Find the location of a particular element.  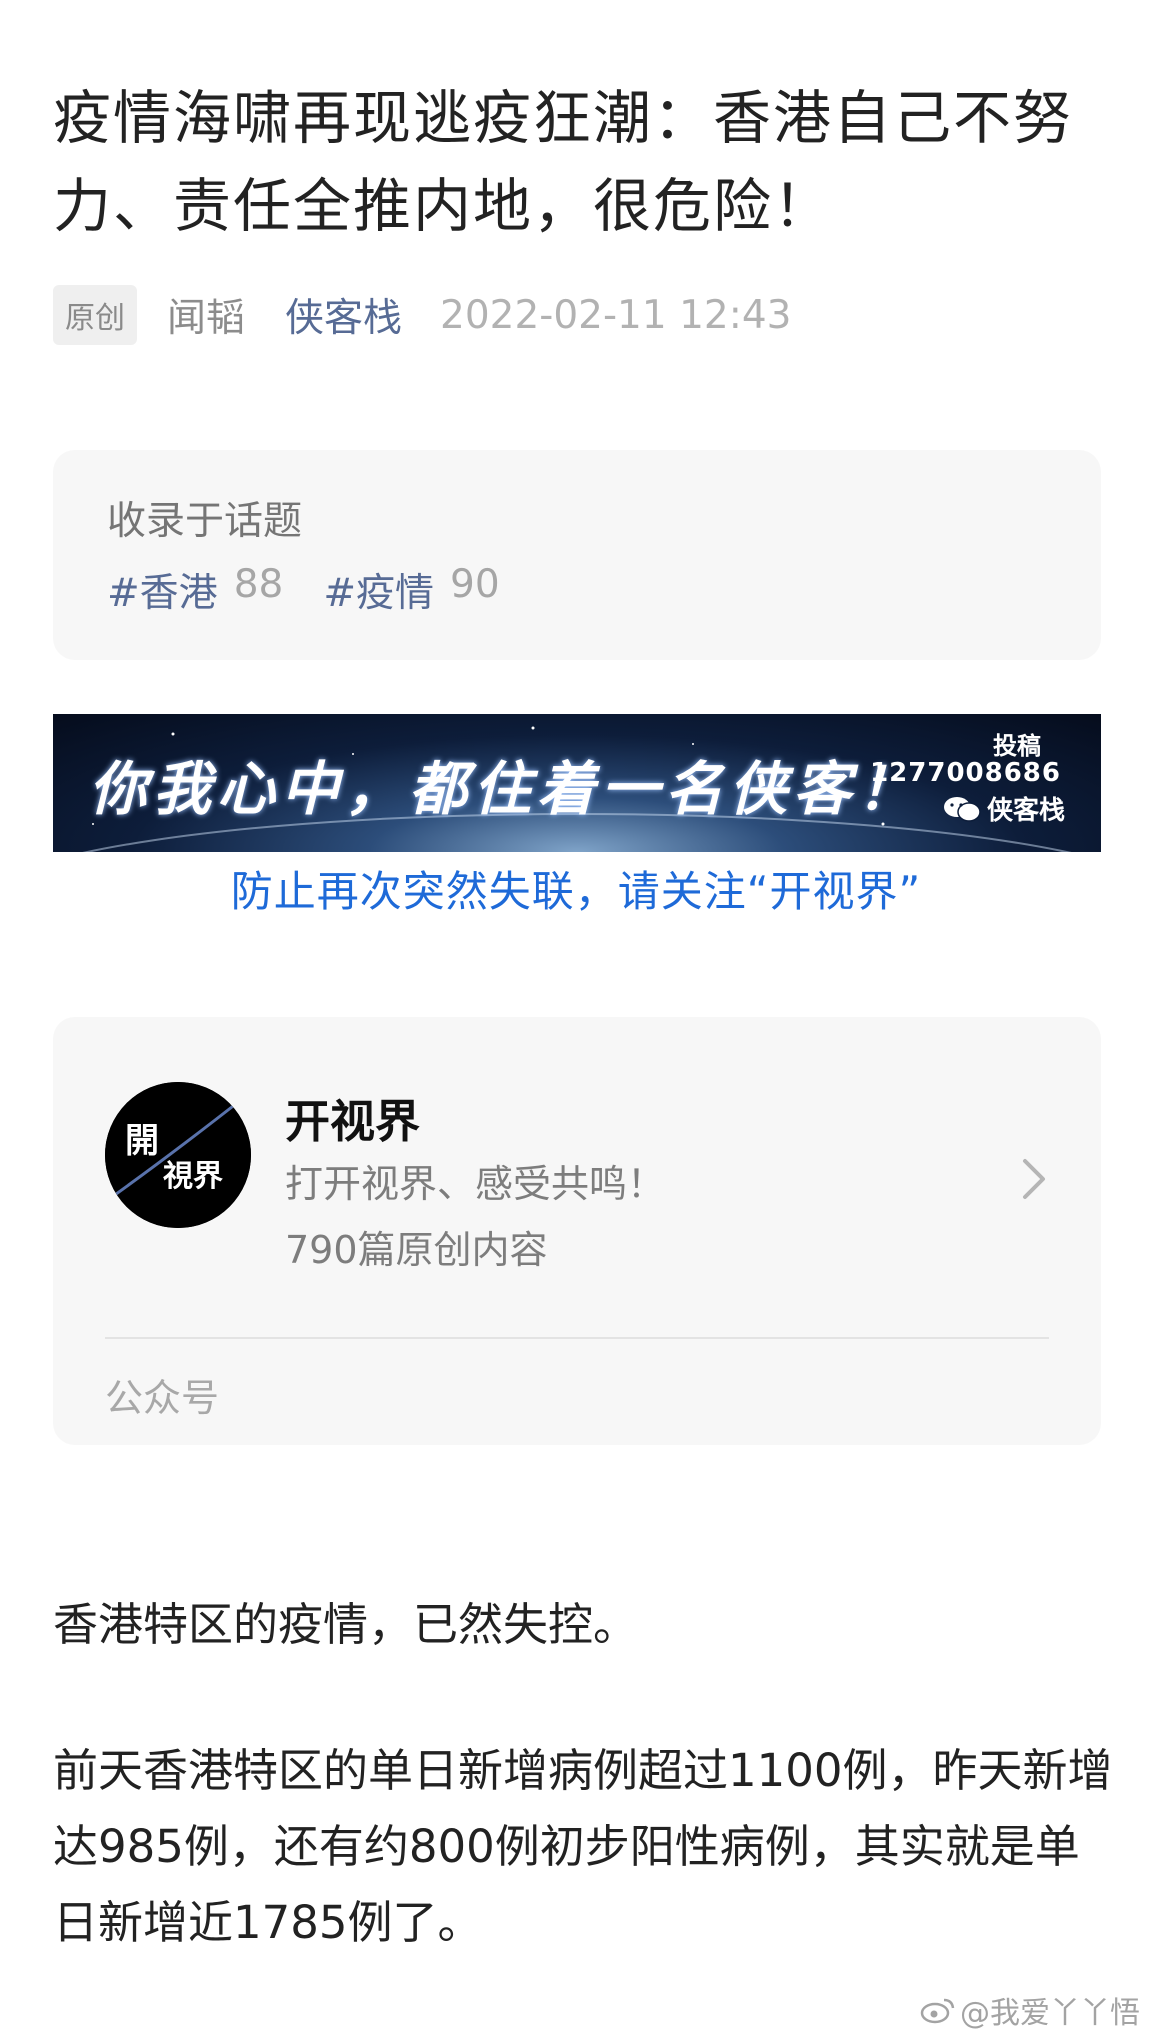

topic-tag-count: 88 is located at coordinates (258, 584).